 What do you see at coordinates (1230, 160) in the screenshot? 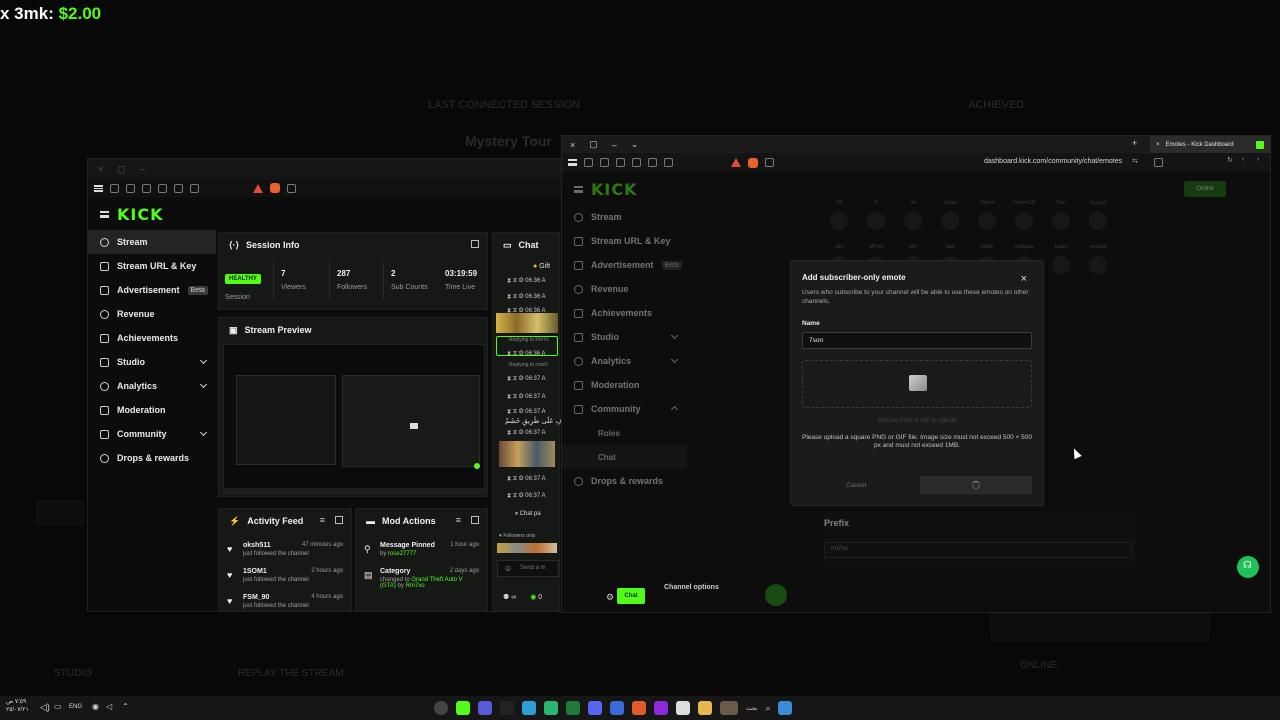
I see `reload-icon: ↻` at bounding box center [1230, 160].